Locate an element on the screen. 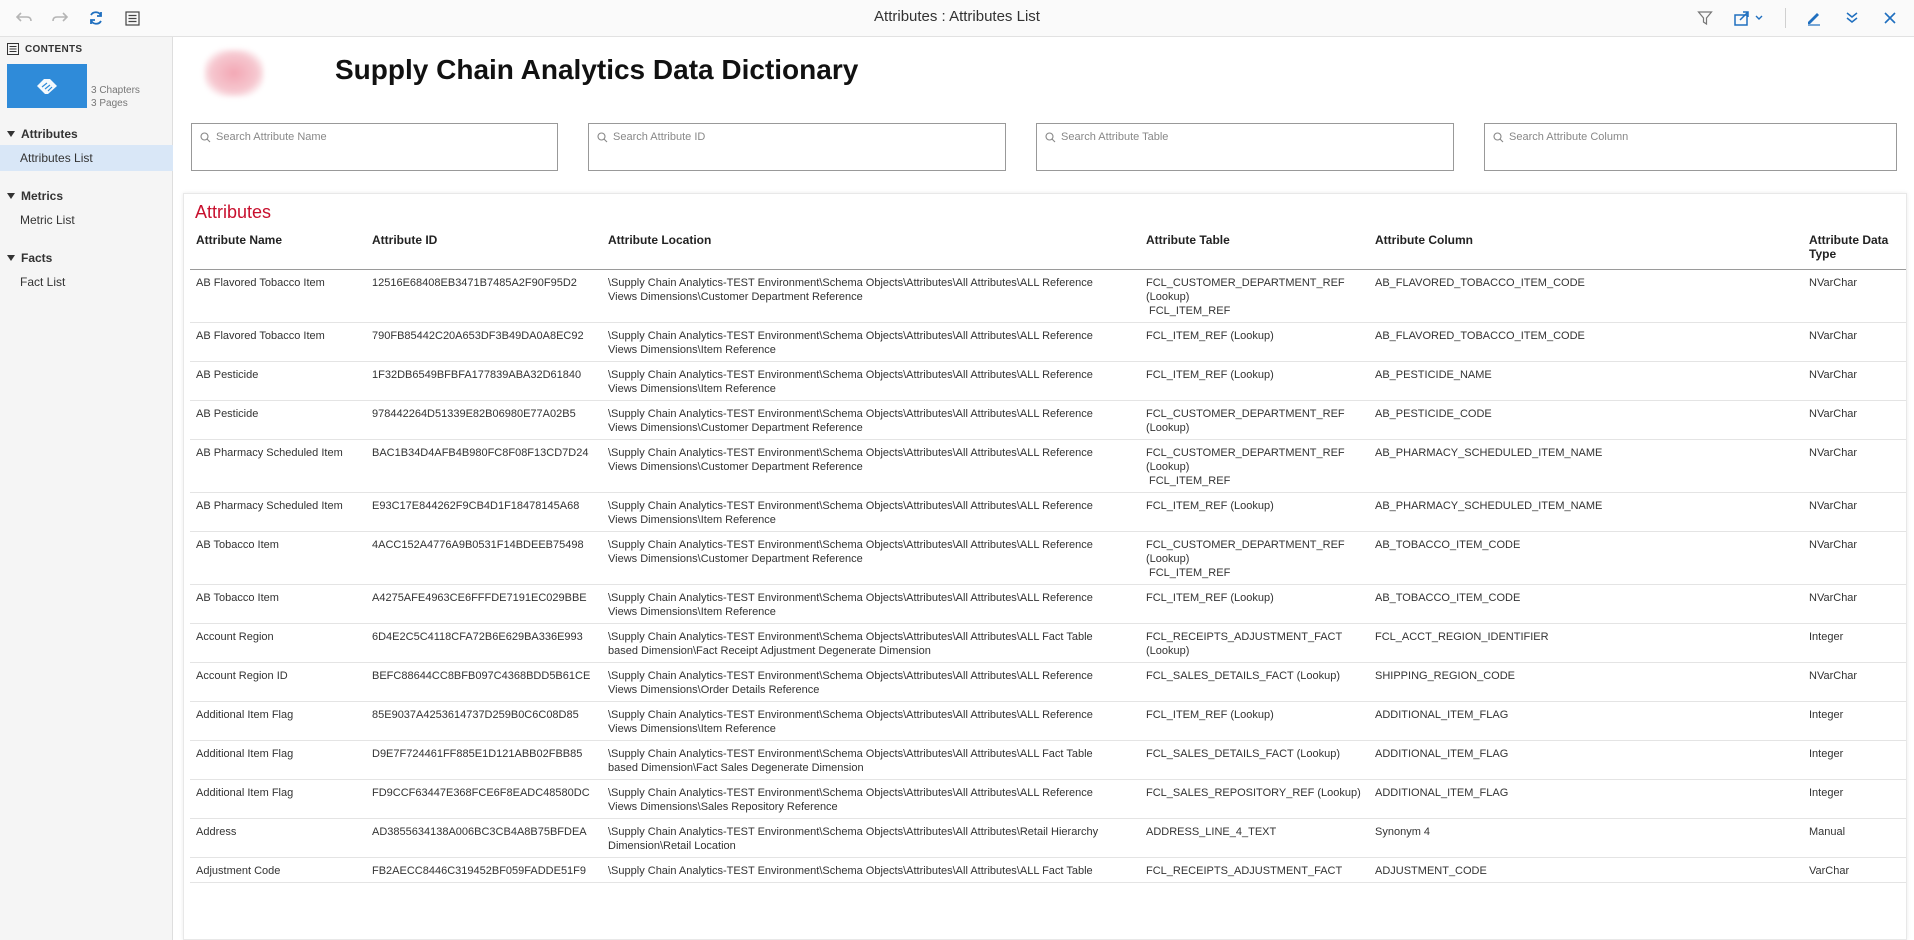 The width and height of the screenshot is (1914, 940). thumbnail-meta: 3 Chapters 3 Pages is located at coordinates (115, 97).